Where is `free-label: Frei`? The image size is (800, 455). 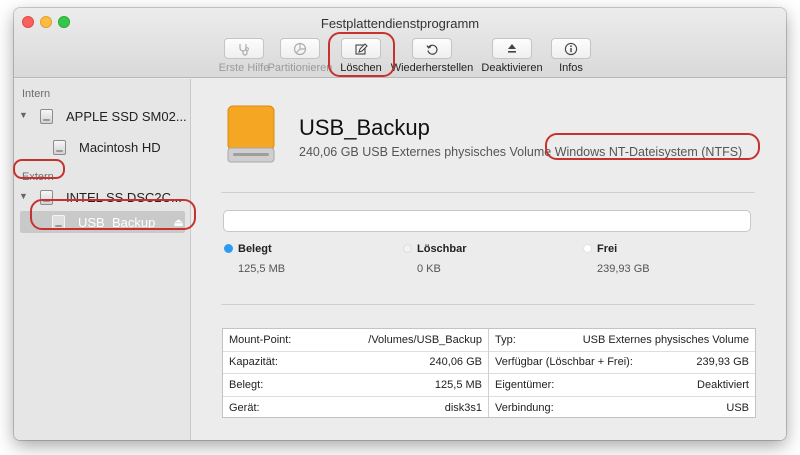
free-label: Frei is located at coordinates (607, 249).